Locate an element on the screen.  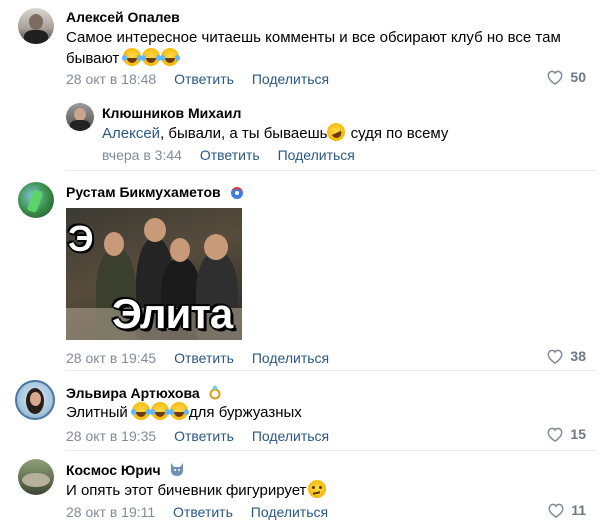
author-name-text: Космос Юрич is located at coordinates (113, 470).